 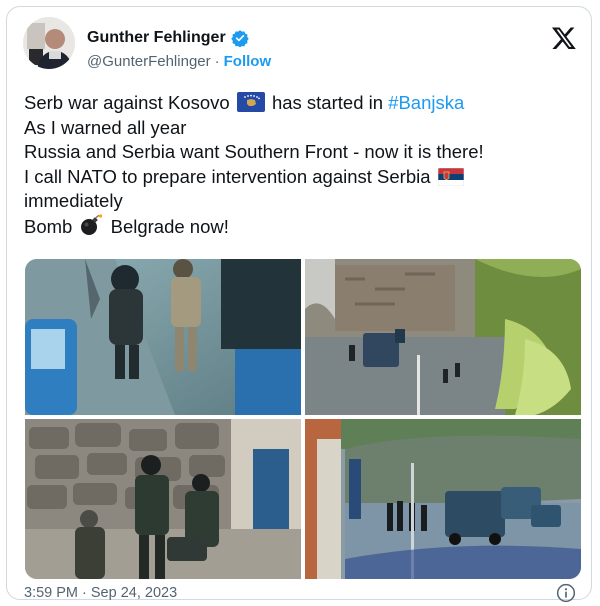 I want to click on photo-masked-gunmen-wall, so click(x=163, y=499).